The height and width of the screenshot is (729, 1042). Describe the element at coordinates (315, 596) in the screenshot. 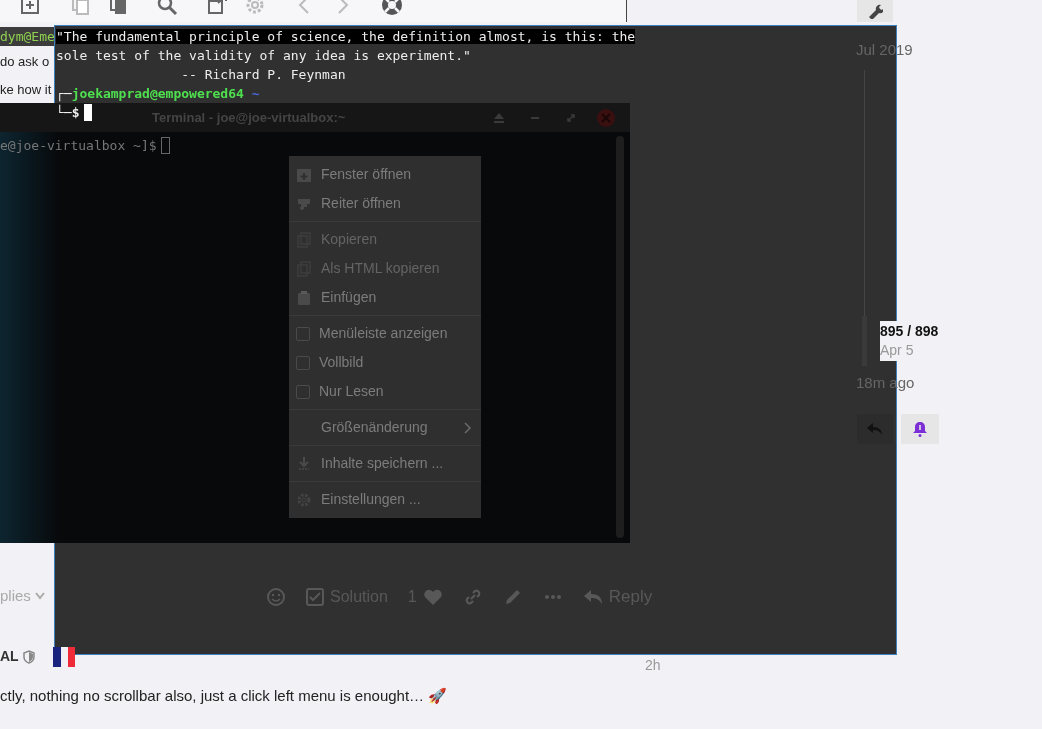

I see `checkbox-icon` at that location.